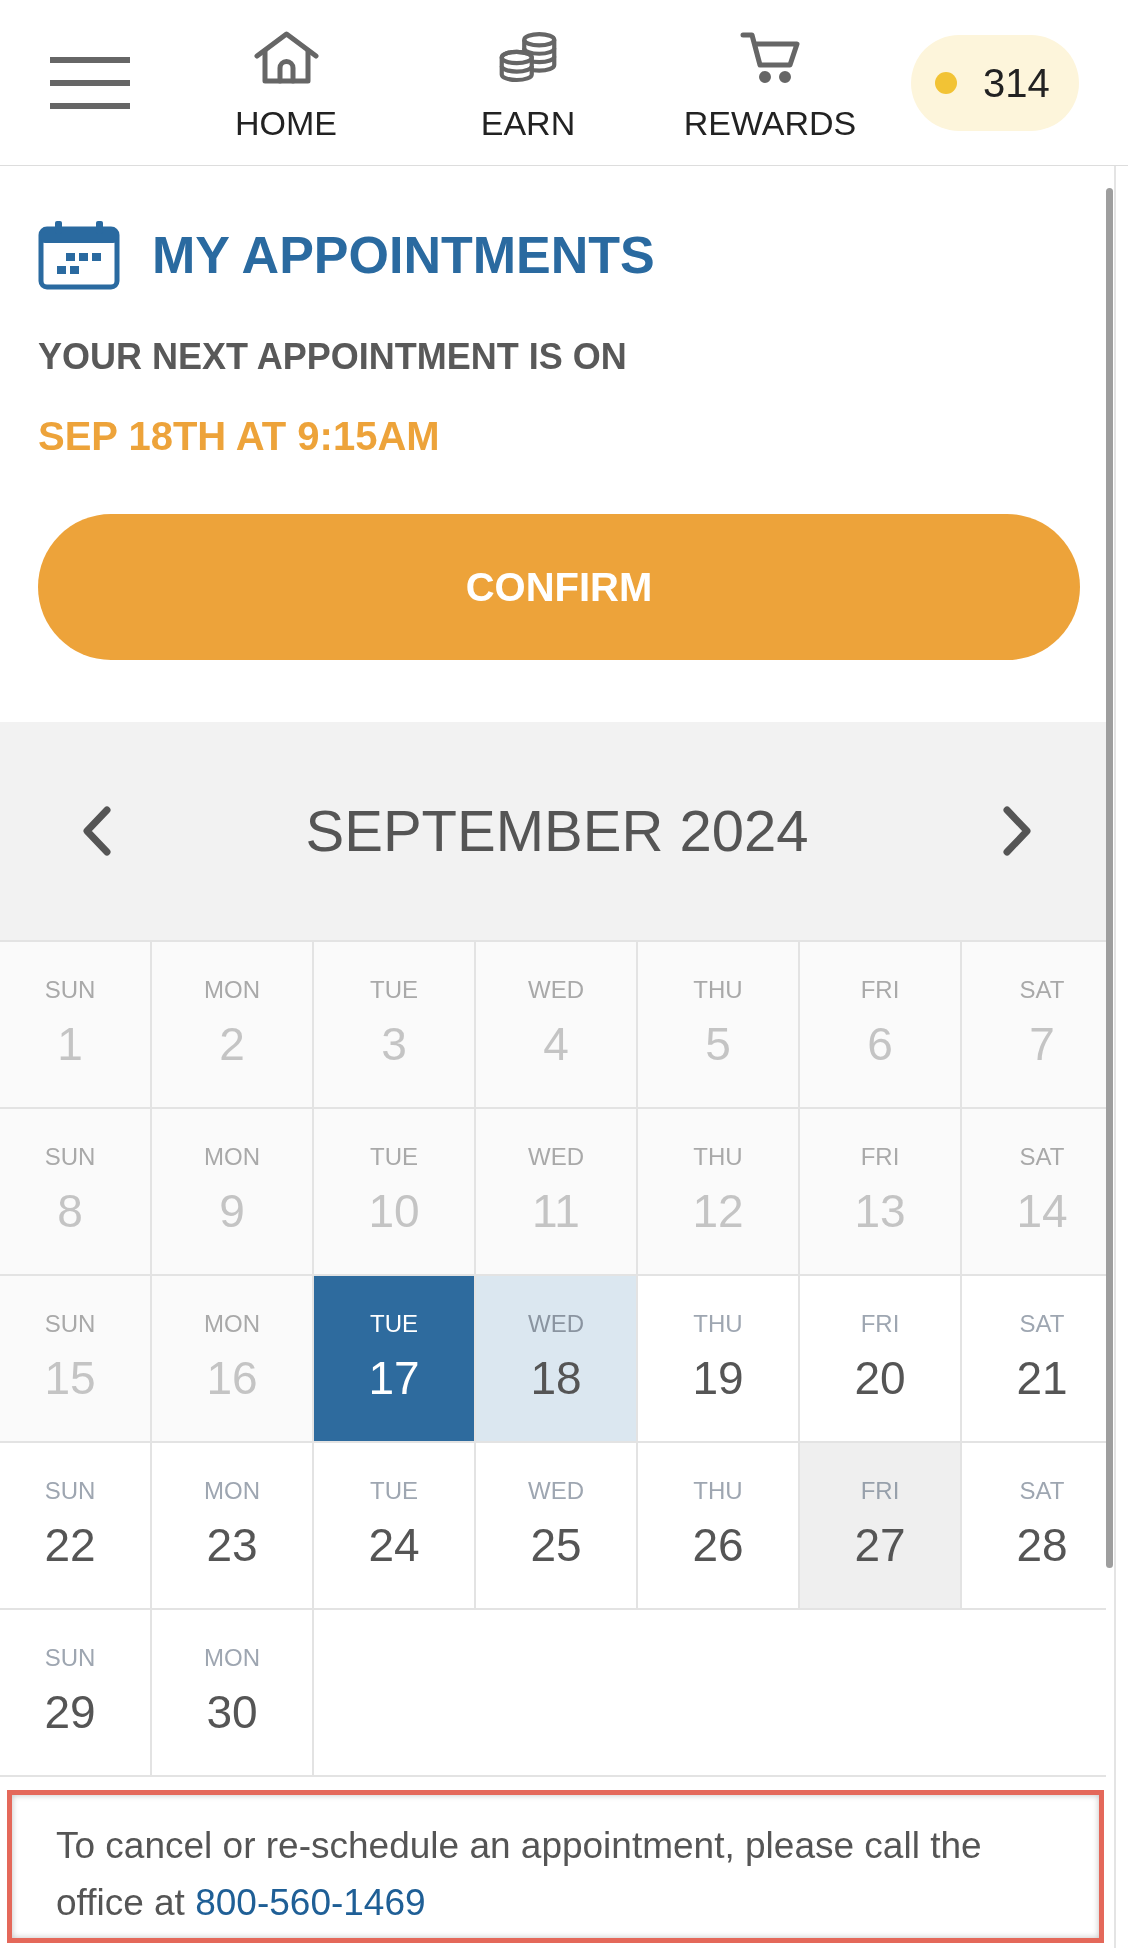 This screenshot has width=1128, height=1948. I want to click on day-cell: THU 26, so click(719, 1526).